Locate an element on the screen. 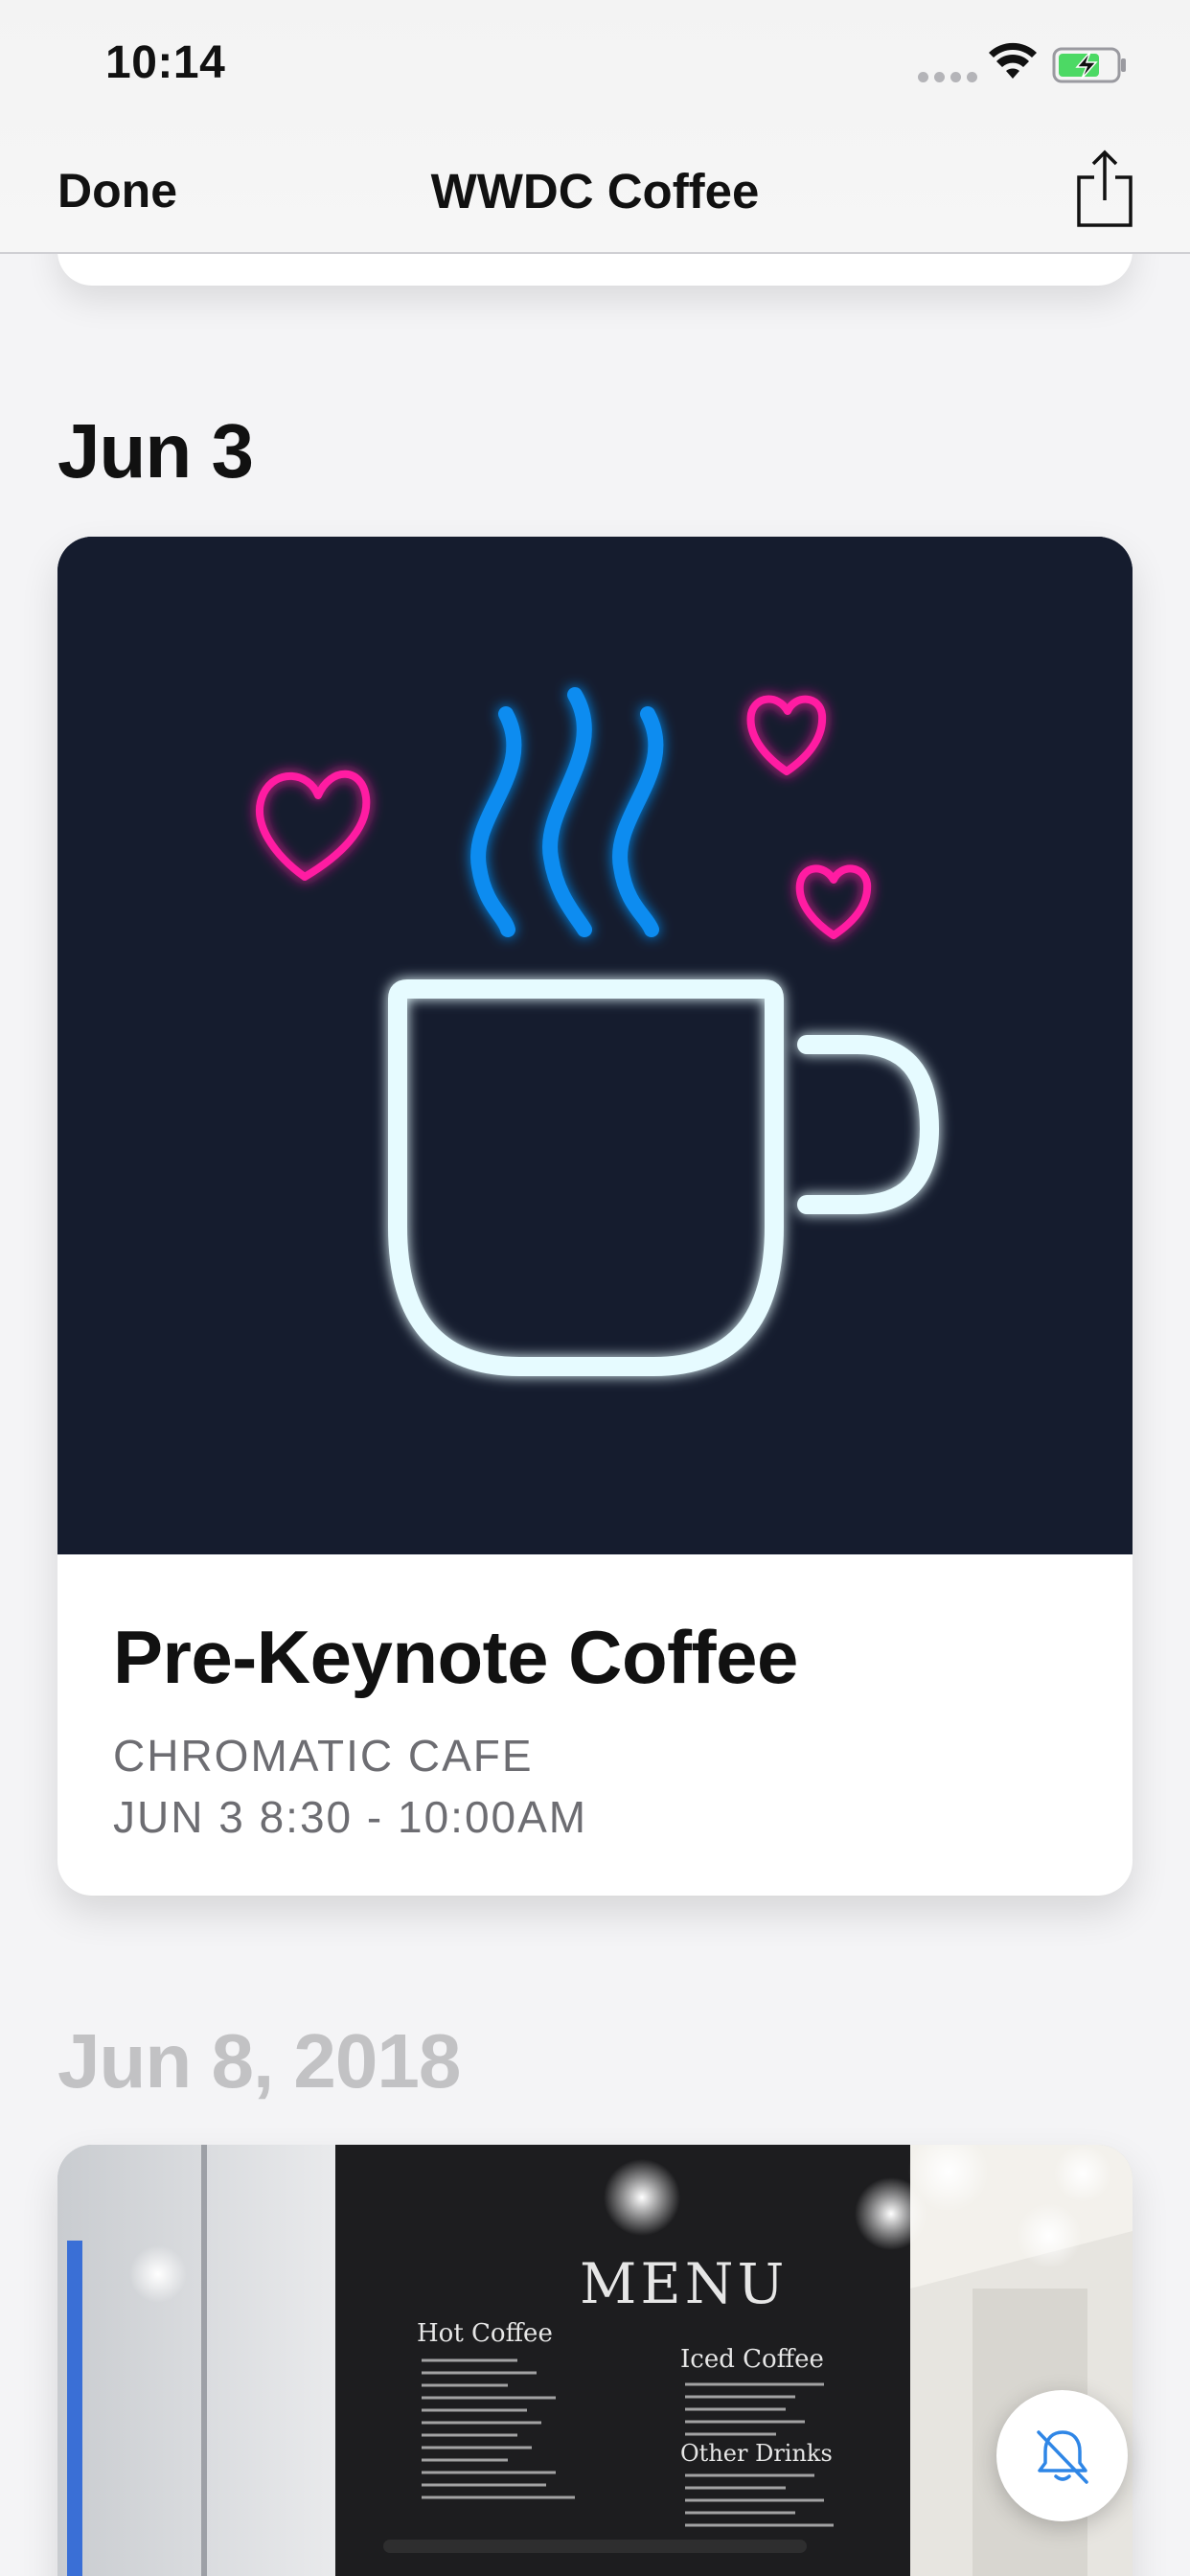 This screenshot has height=2576, width=1190. menu-heading: MENU is located at coordinates (684, 2283).